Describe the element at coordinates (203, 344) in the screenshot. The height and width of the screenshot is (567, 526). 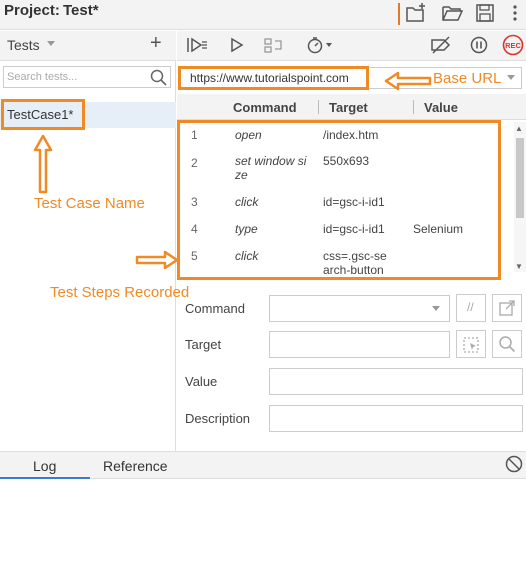
I see `target-label: Target` at that location.